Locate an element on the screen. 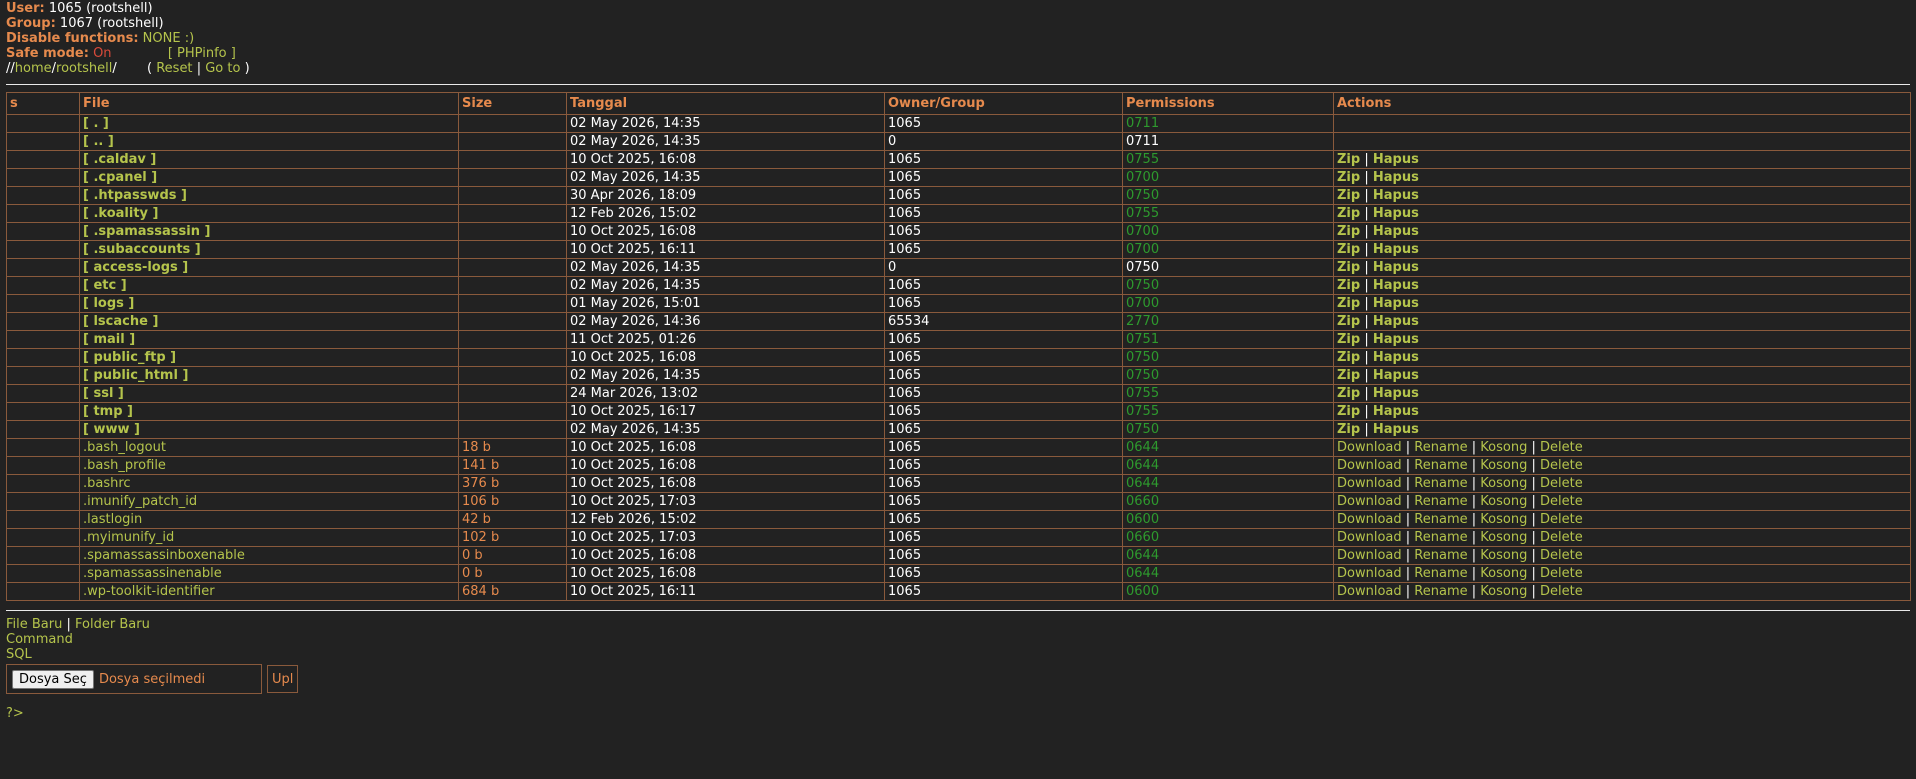 The height and width of the screenshot is (779, 1916). file-name-link: .bash_logout is located at coordinates (124, 447).